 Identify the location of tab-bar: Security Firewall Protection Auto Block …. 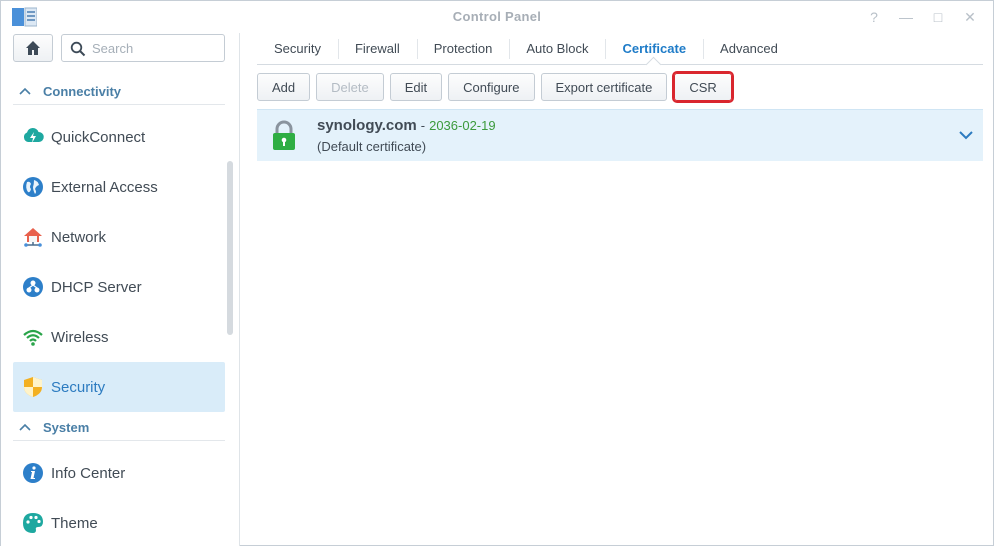
(620, 49).